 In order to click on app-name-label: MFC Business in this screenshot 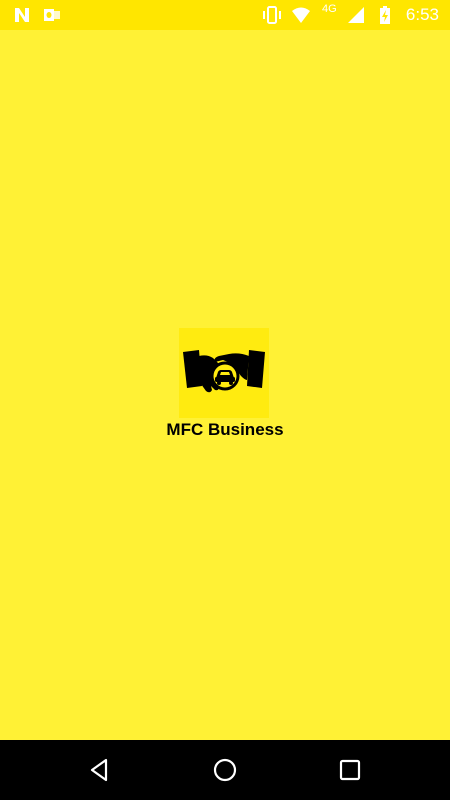, I will do `click(225, 429)`.